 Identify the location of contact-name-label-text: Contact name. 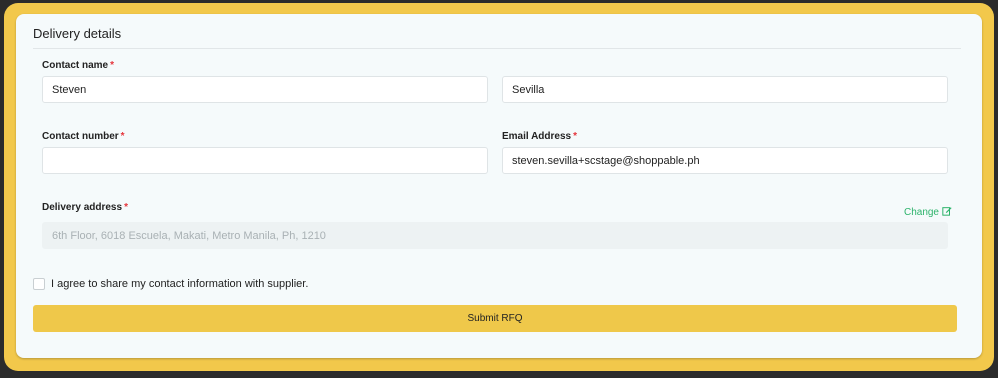
(75, 65).